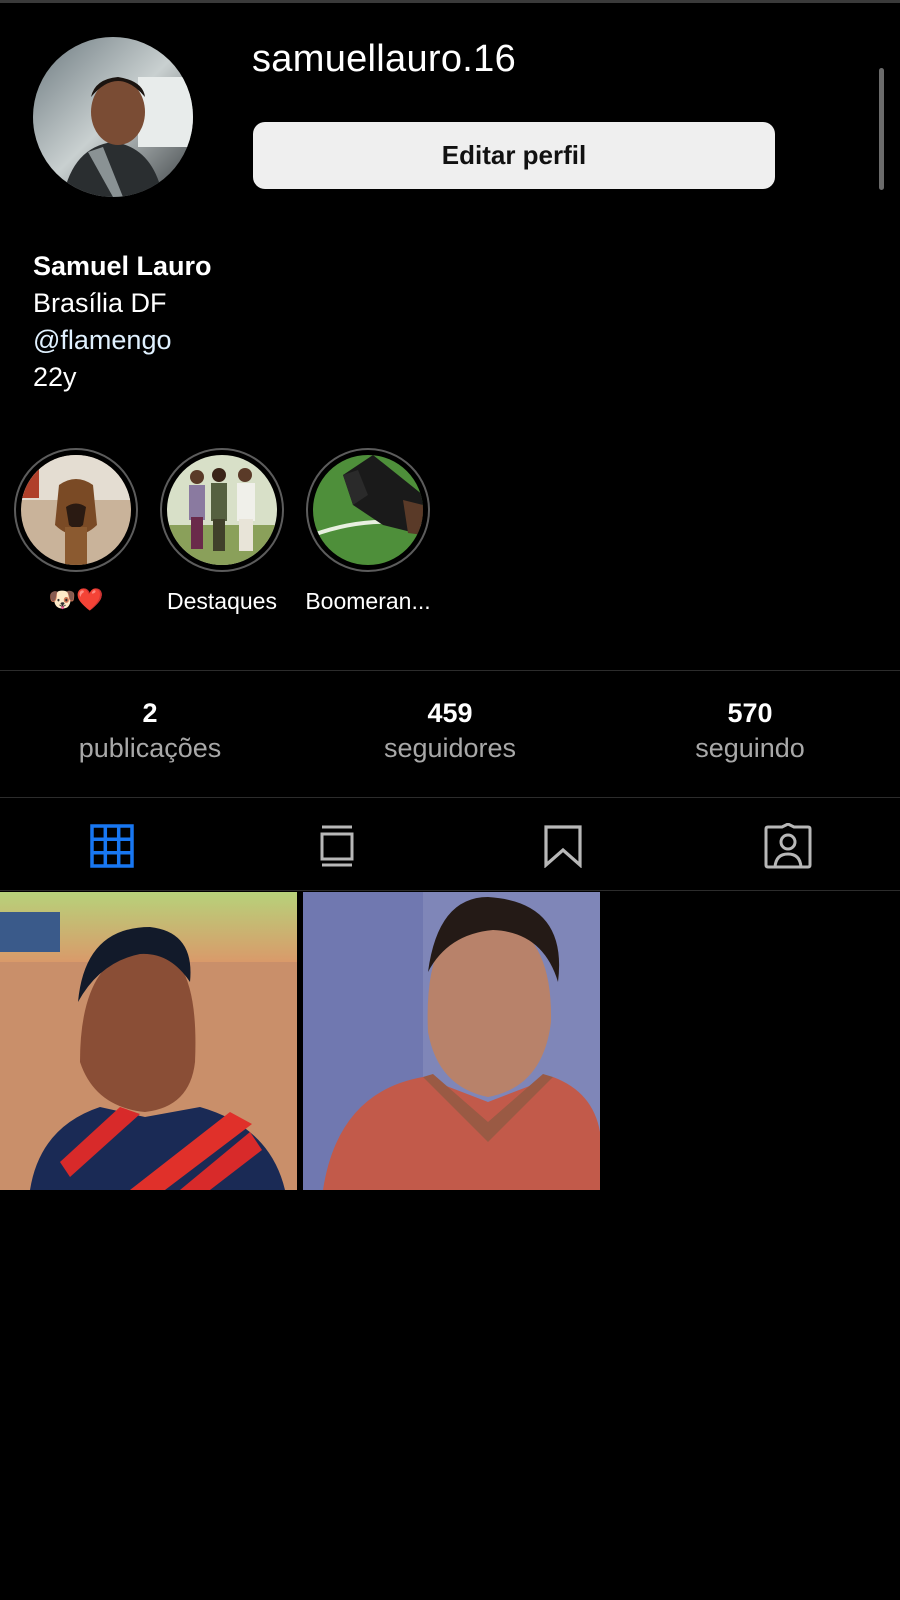  What do you see at coordinates (76, 600) in the screenshot?
I see `highlight-label: 🐶❤️` at bounding box center [76, 600].